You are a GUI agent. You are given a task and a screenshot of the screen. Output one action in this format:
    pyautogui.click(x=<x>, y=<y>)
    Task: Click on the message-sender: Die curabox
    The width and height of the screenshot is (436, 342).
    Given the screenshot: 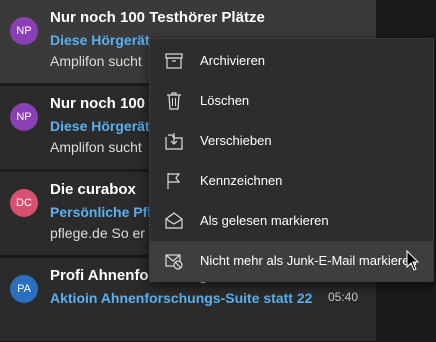 What is the action you would take?
    pyautogui.click(x=93, y=189)
    